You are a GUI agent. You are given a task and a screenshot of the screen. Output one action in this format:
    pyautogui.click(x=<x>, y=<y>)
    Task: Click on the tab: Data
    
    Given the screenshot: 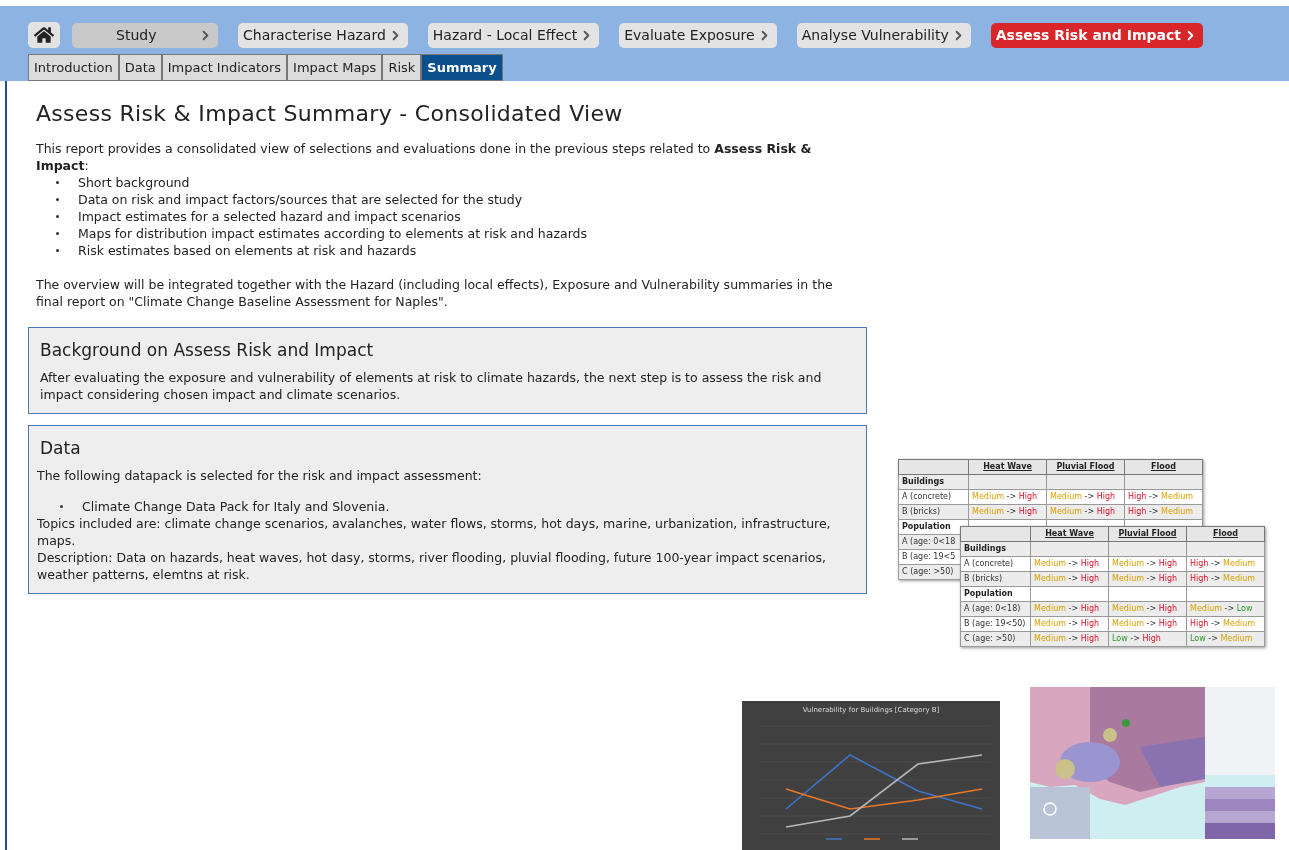 What is the action you would take?
    pyautogui.click(x=140, y=67)
    